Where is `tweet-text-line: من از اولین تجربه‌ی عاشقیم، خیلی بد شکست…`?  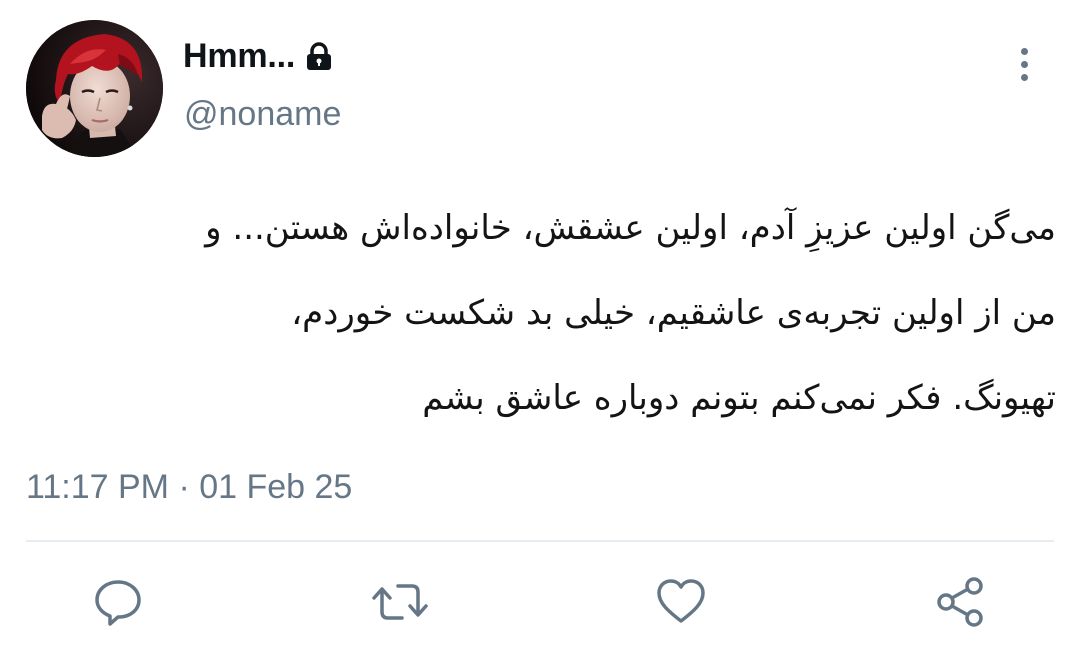 tweet-text-line: من از اولین تجربه‌ی عاشقیم، خیلی بد شکست… is located at coordinates (673, 313).